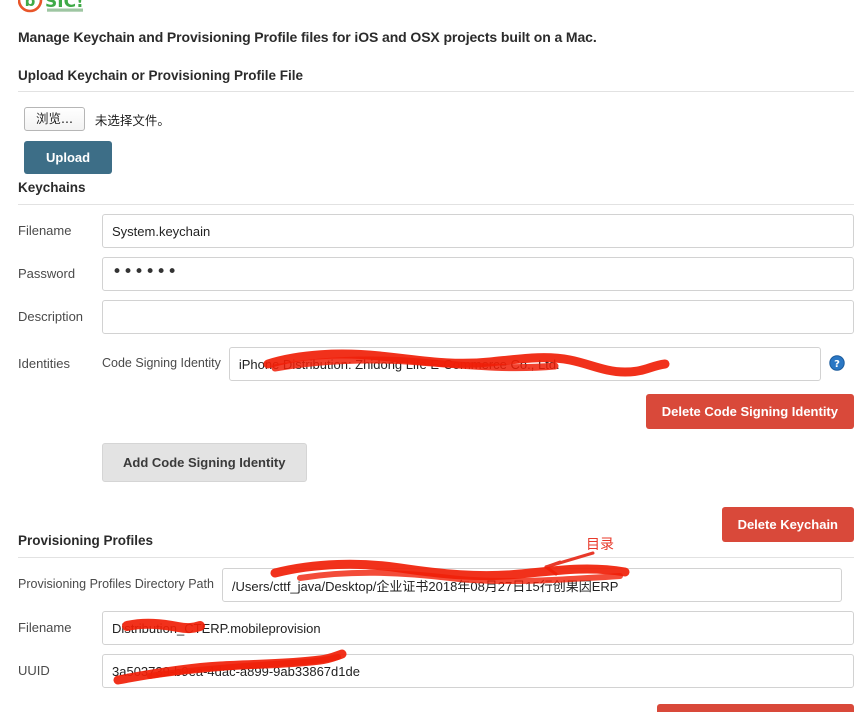  What do you see at coordinates (51, 6) in the screenshot?
I see `logo-graphic: b SIC!` at bounding box center [51, 6].